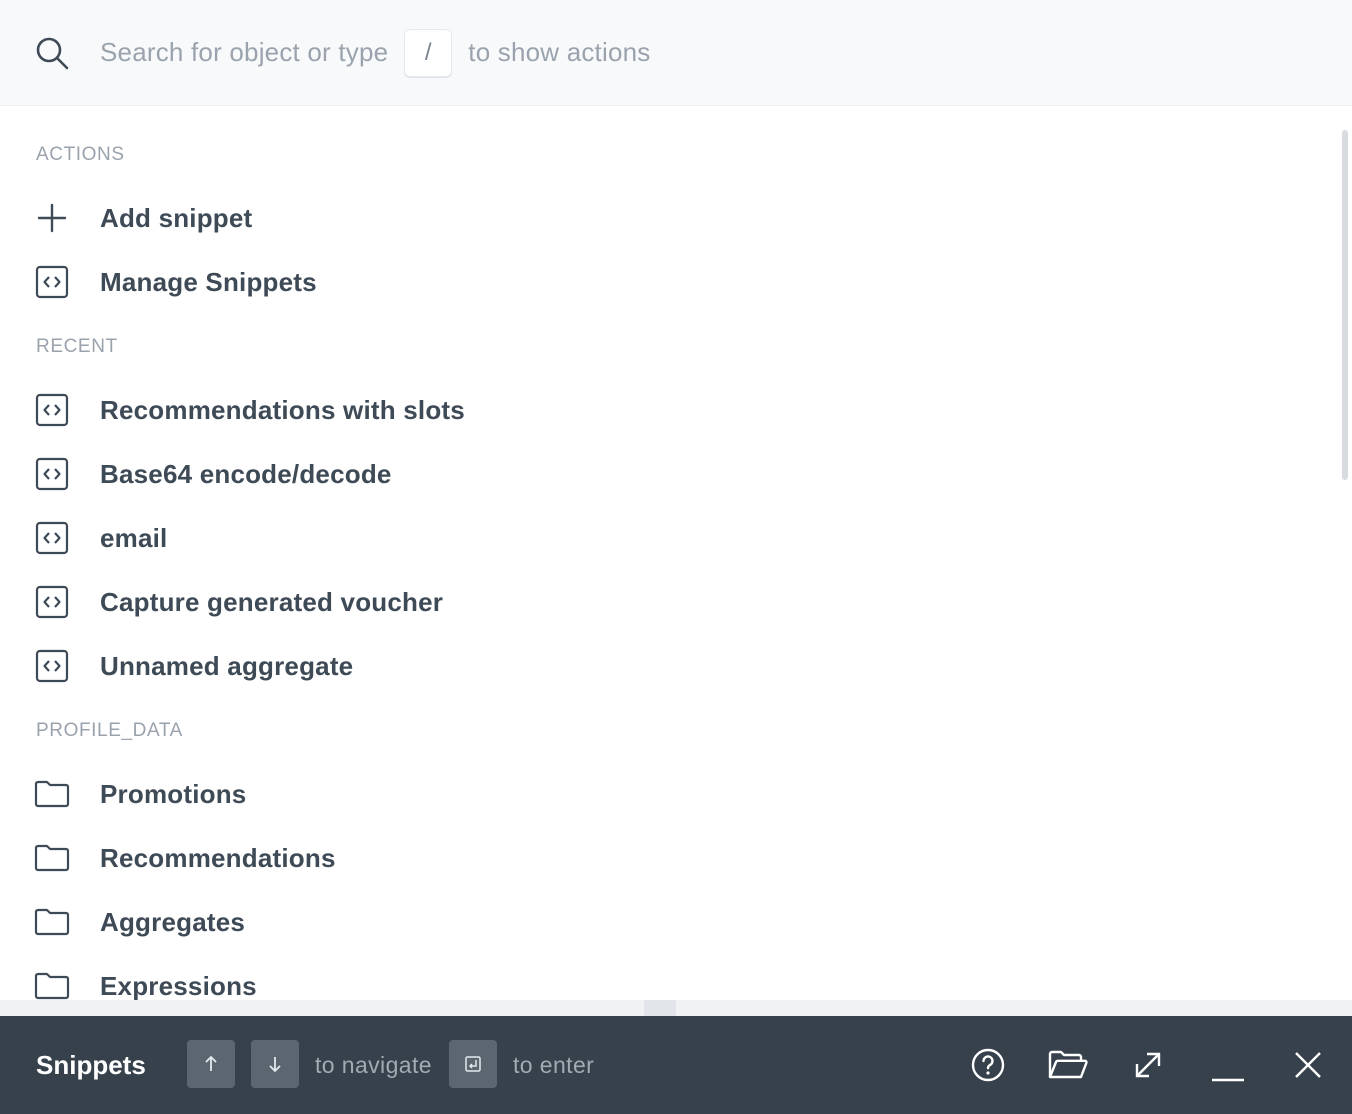 The height and width of the screenshot is (1114, 1352). What do you see at coordinates (650, 218) in the screenshot?
I see `action-add-snippet: Add snippet` at bounding box center [650, 218].